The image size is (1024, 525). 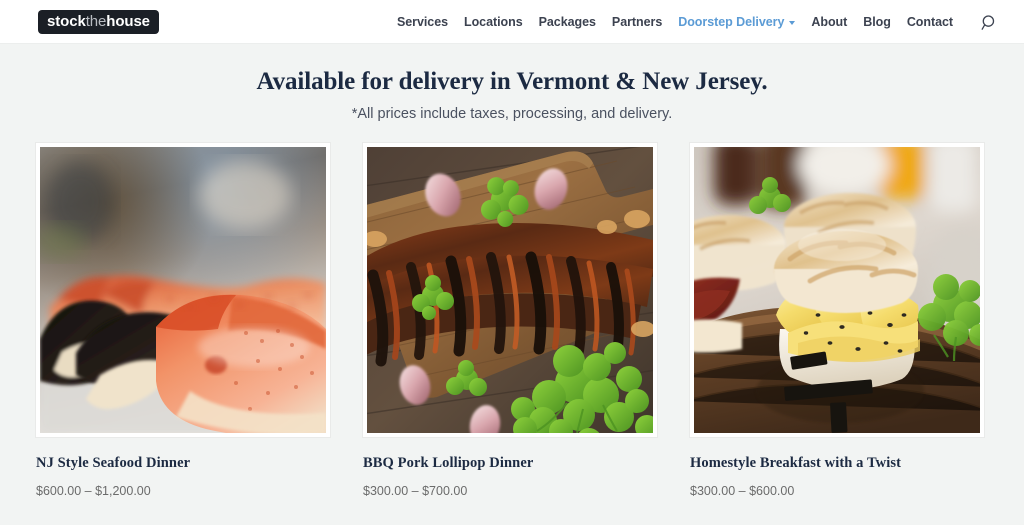 What do you see at coordinates (792, 23) in the screenshot?
I see `chevron-down-icon` at bounding box center [792, 23].